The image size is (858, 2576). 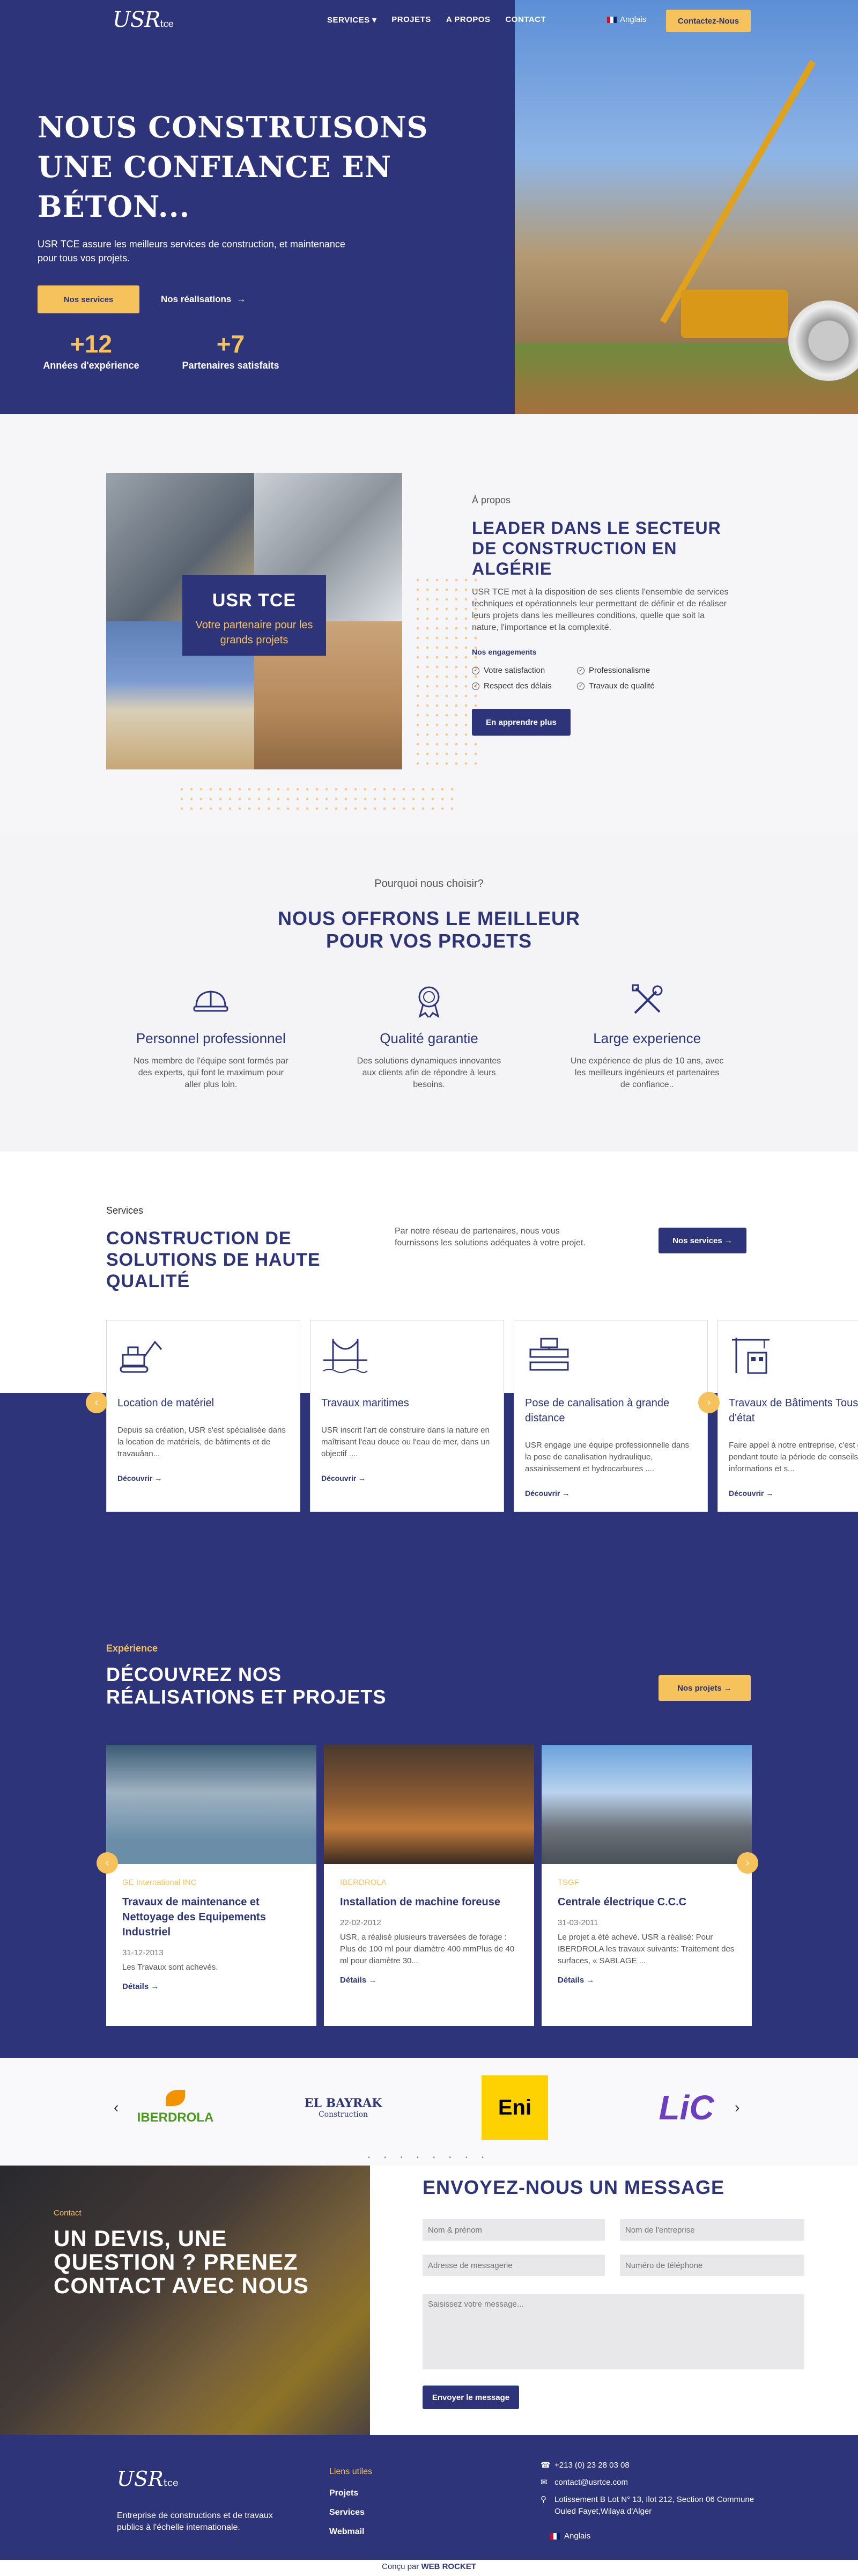 I want to click on phone-input, so click(x=712, y=2265).